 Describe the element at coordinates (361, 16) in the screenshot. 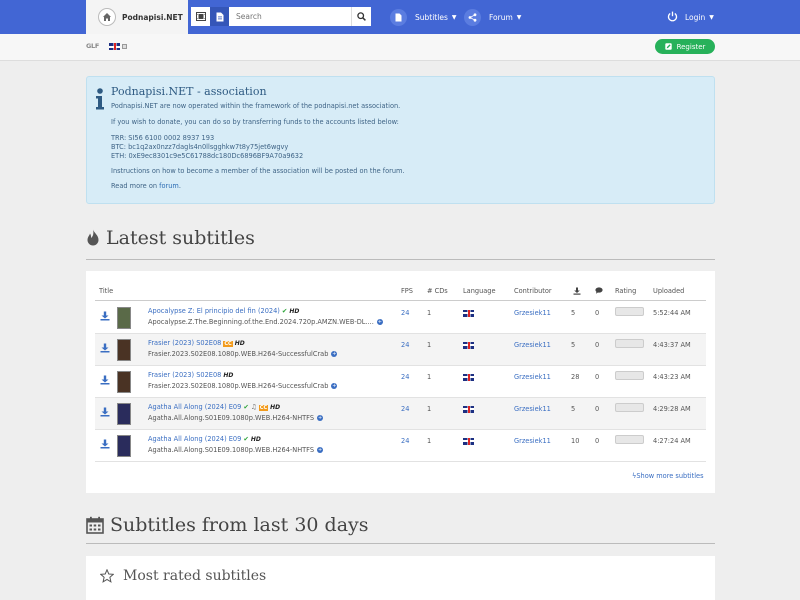

I see `search-button` at that location.